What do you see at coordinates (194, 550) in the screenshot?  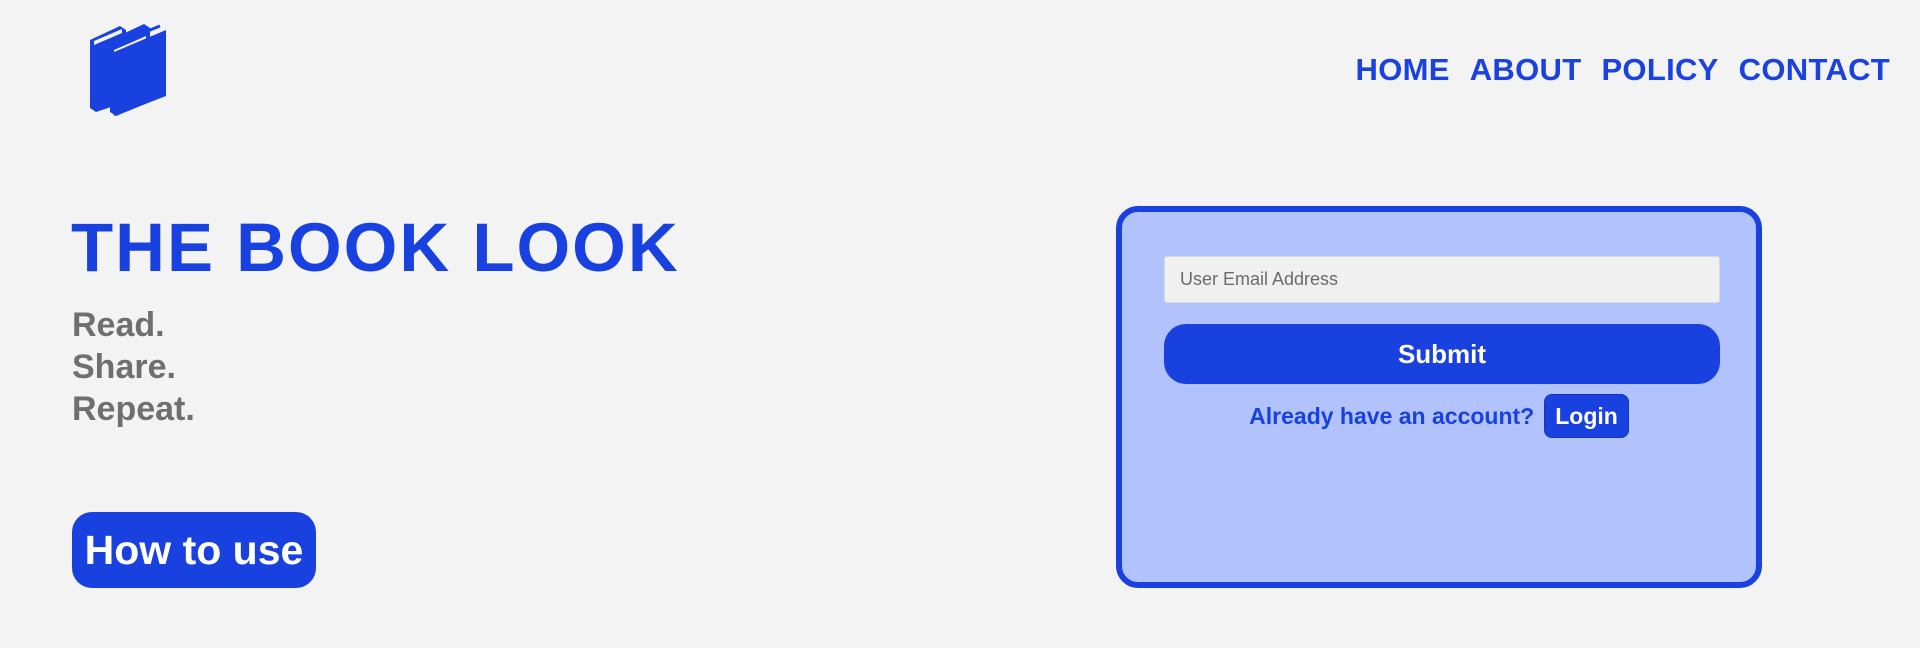 I see `how-to-use-button: How to use` at bounding box center [194, 550].